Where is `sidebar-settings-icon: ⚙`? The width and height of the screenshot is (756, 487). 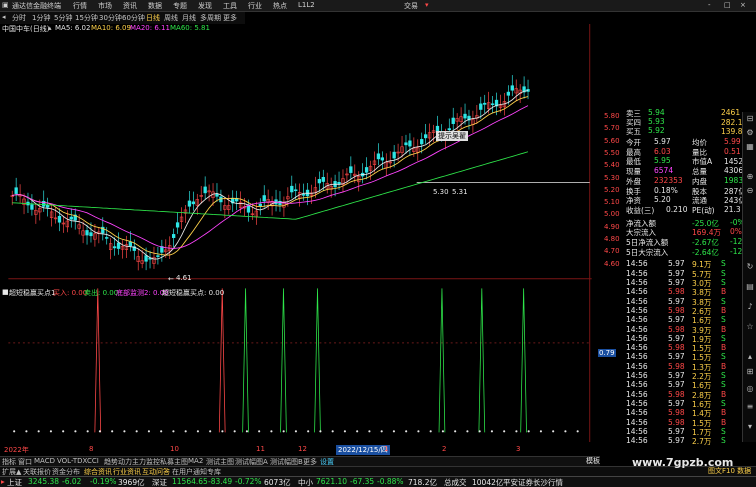
sidebar-settings-icon: ⚙ is located at coordinates (750, 133).